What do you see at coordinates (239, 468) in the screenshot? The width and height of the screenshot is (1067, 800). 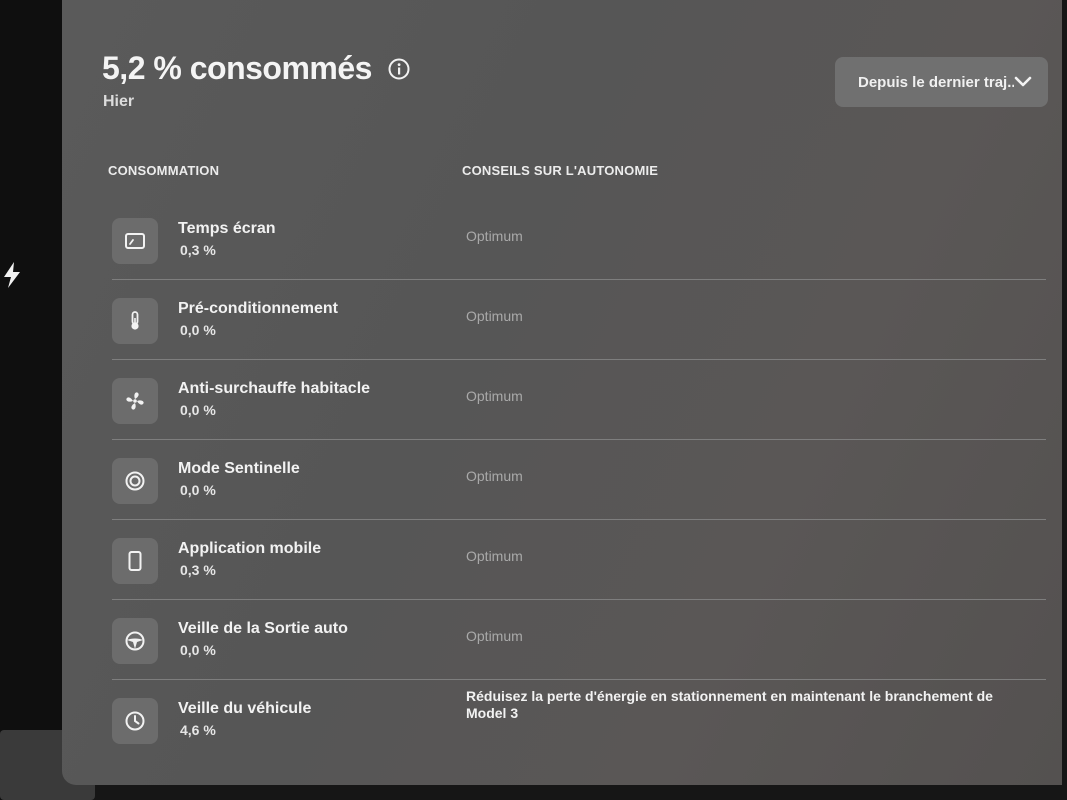 I see `item-name: Mode Sentinelle` at bounding box center [239, 468].